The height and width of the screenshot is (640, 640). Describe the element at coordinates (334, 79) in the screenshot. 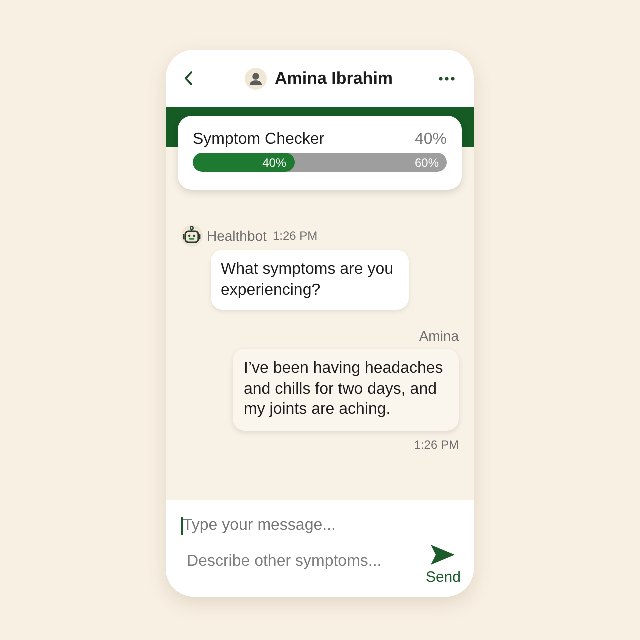

I see `contact-name: Amina Ibrahim` at that location.